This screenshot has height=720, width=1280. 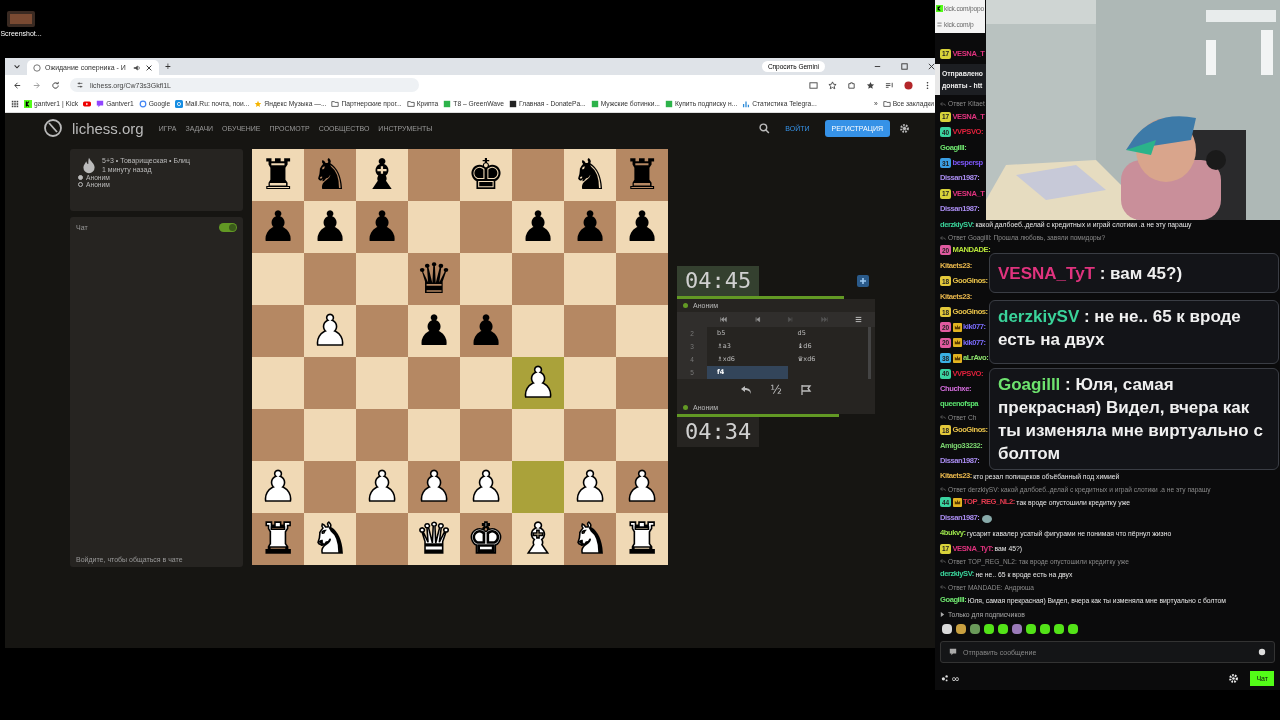 What do you see at coordinates (36, 85) in the screenshot?
I see `forward-icon` at bounding box center [36, 85].